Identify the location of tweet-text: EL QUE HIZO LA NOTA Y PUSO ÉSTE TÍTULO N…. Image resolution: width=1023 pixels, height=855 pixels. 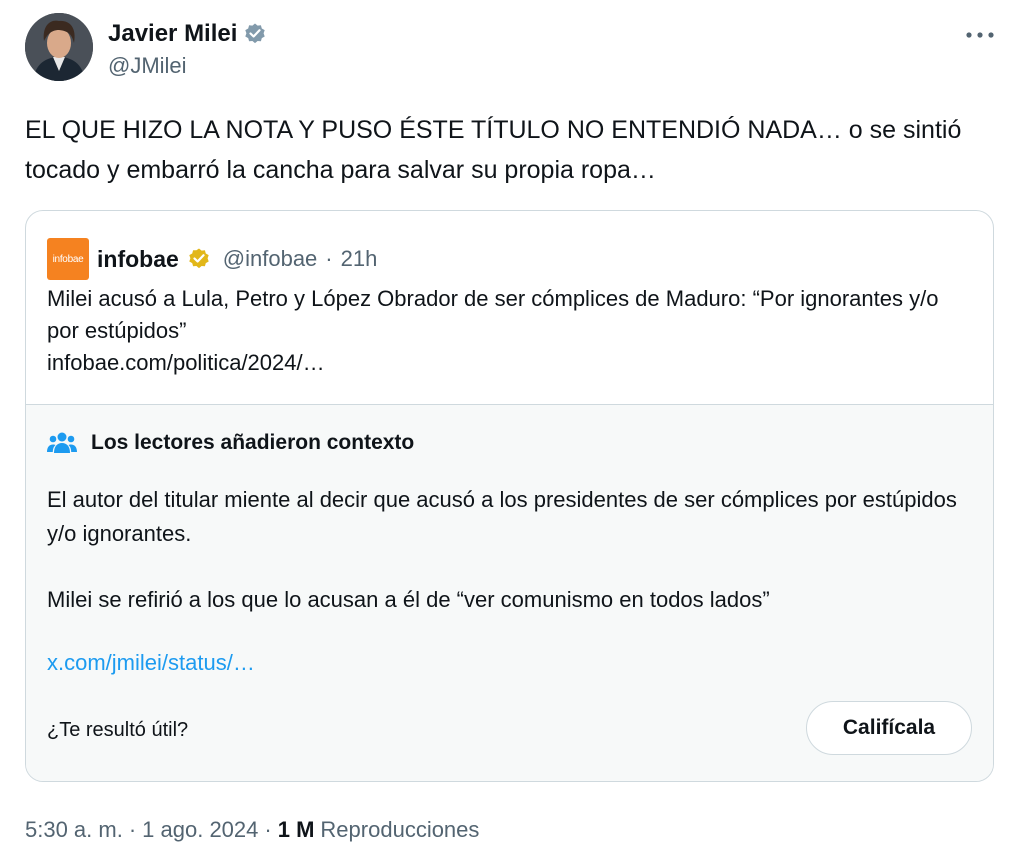
(493, 150).